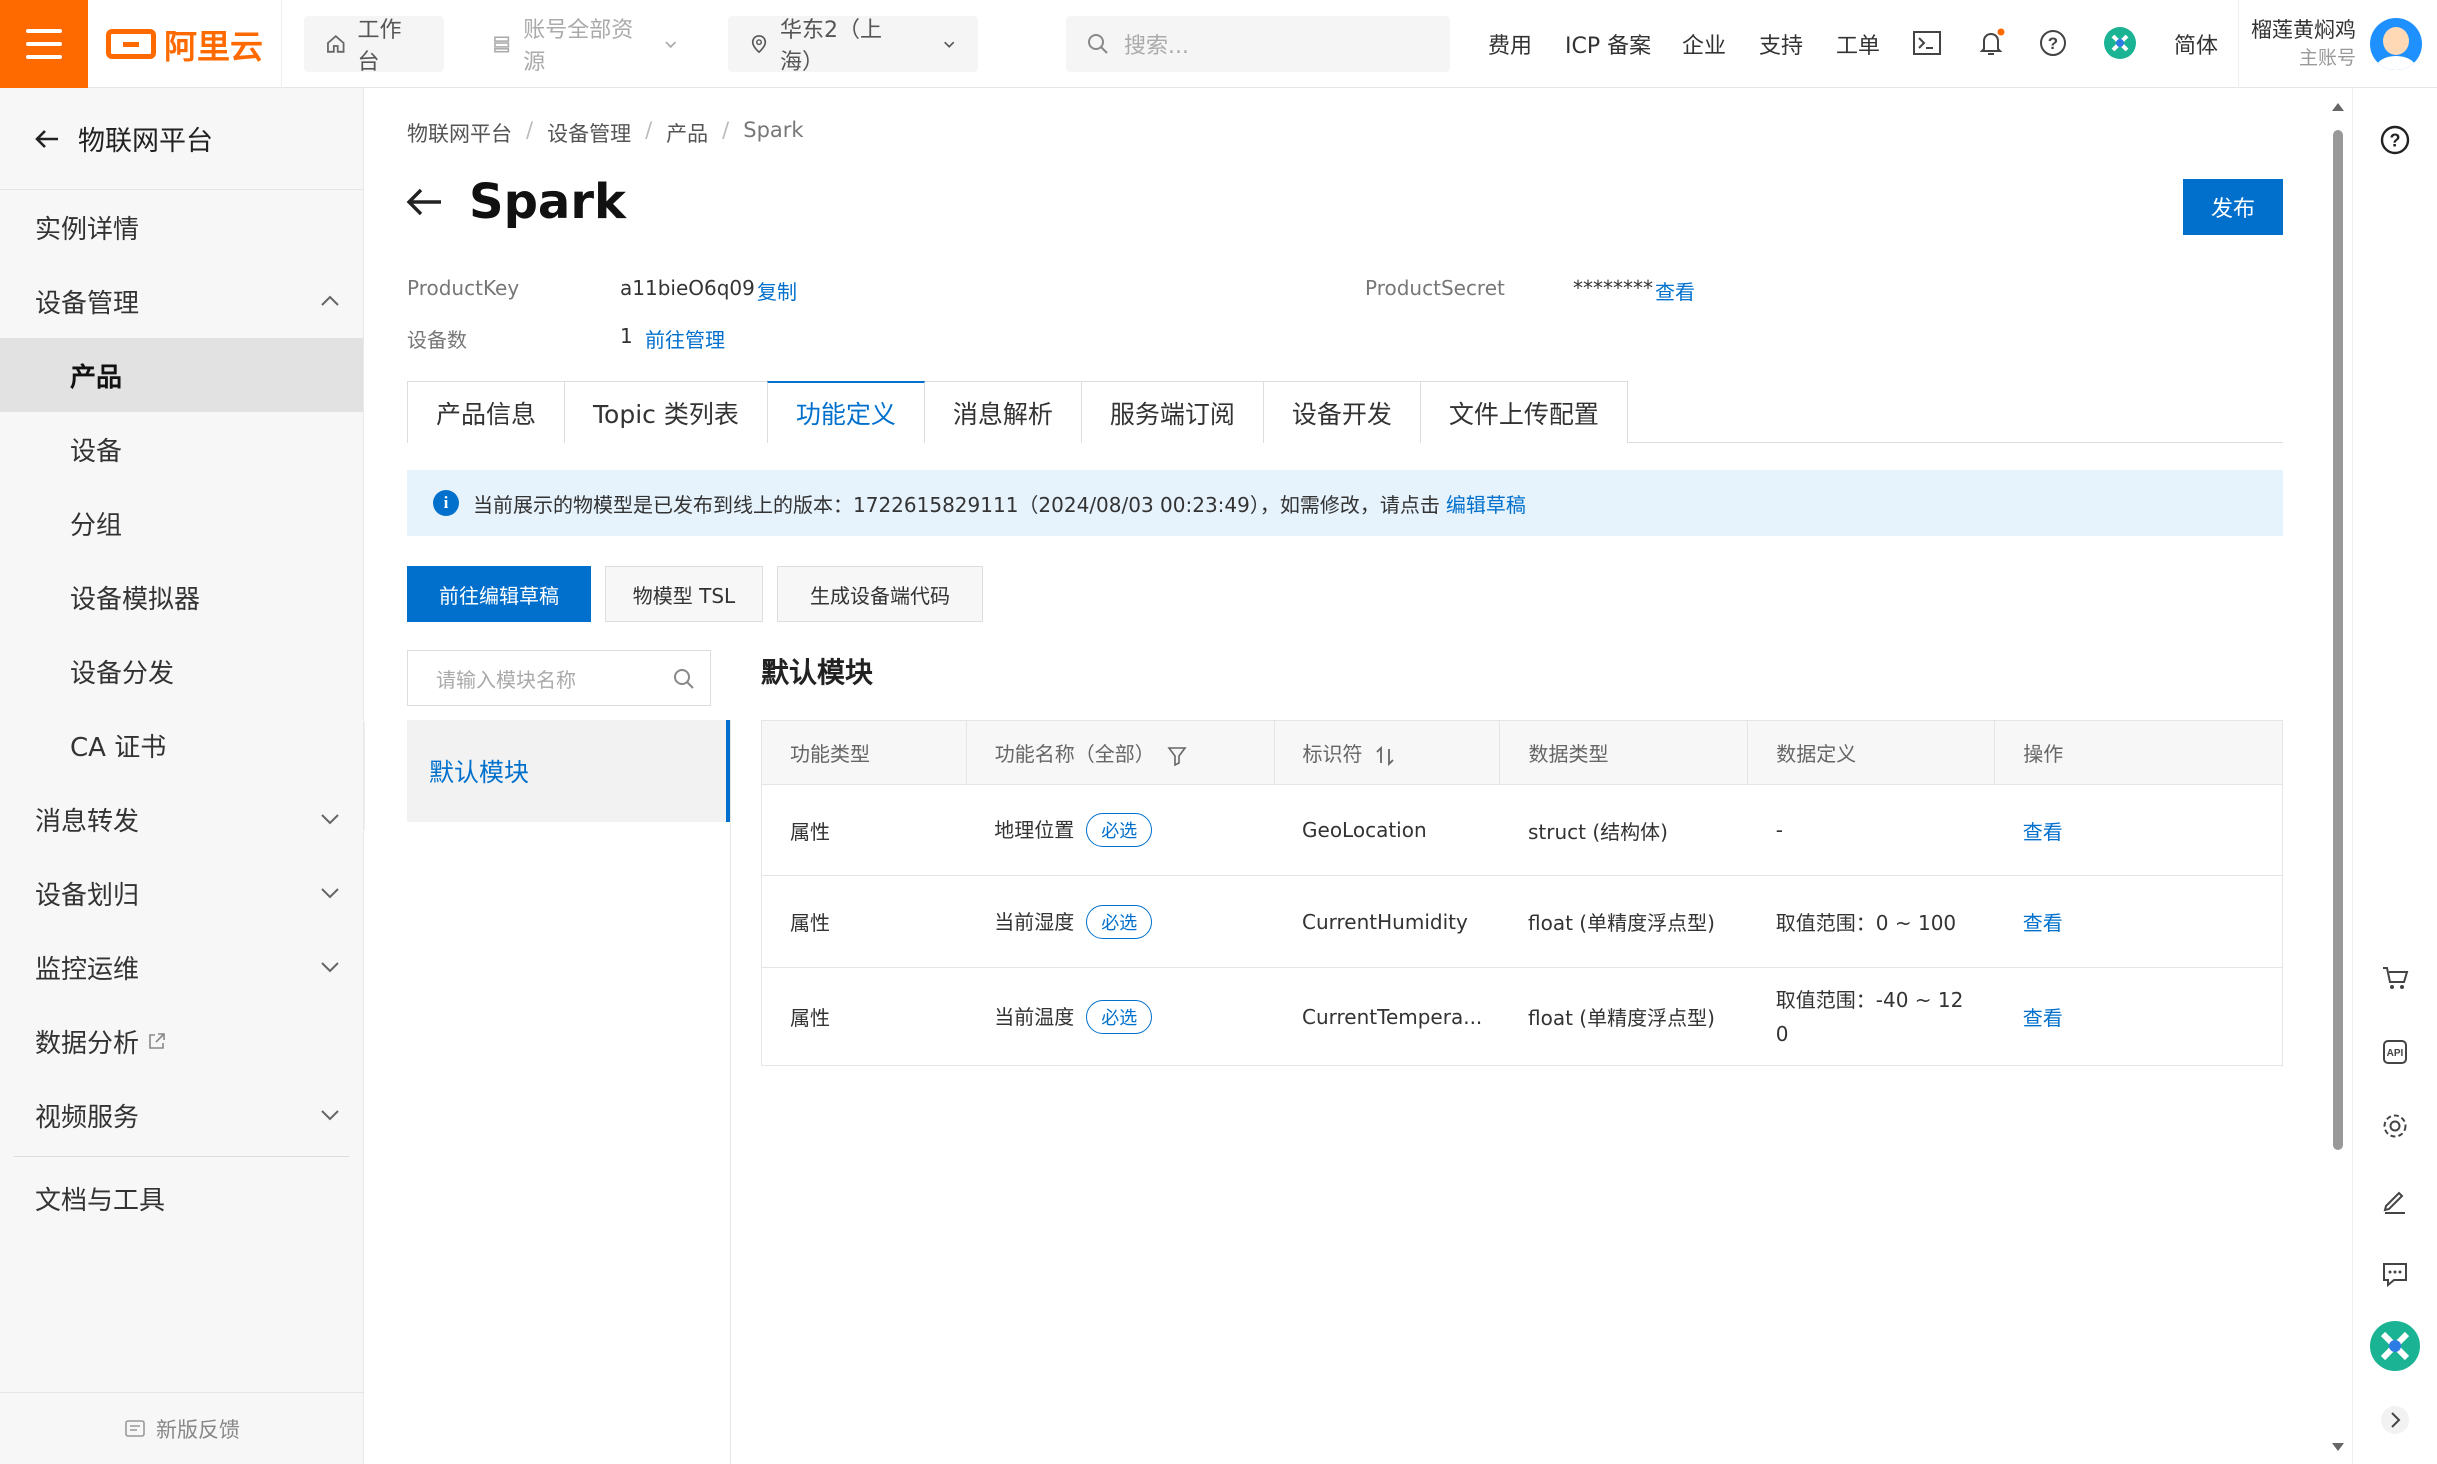 The image size is (2437, 1464). I want to click on sidebar-item-device-assign: 设备划归, so click(181, 893).